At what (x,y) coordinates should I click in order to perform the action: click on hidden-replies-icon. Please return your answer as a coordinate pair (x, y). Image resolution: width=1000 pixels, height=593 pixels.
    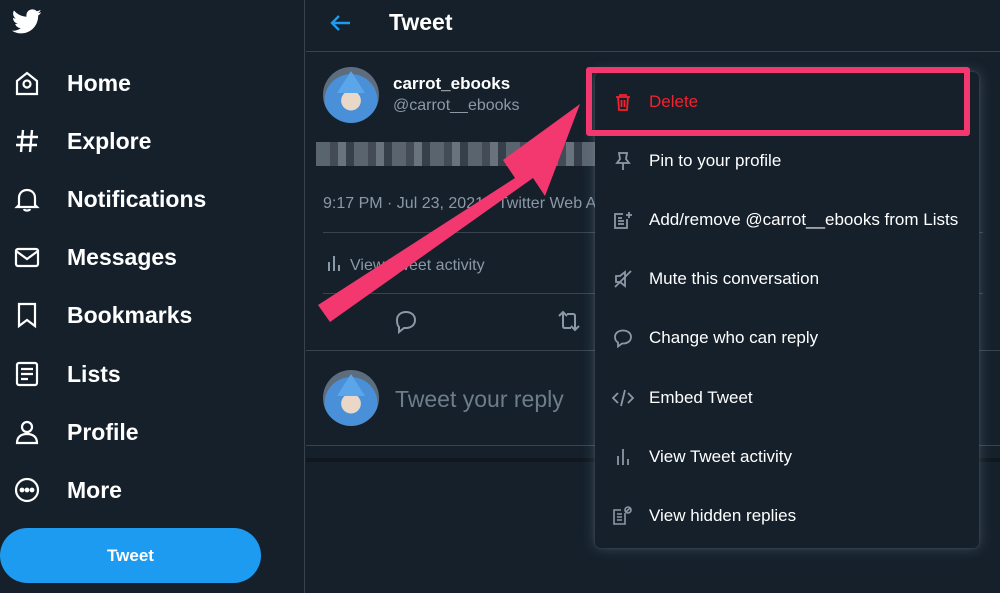
    Looking at the image, I should click on (623, 516).